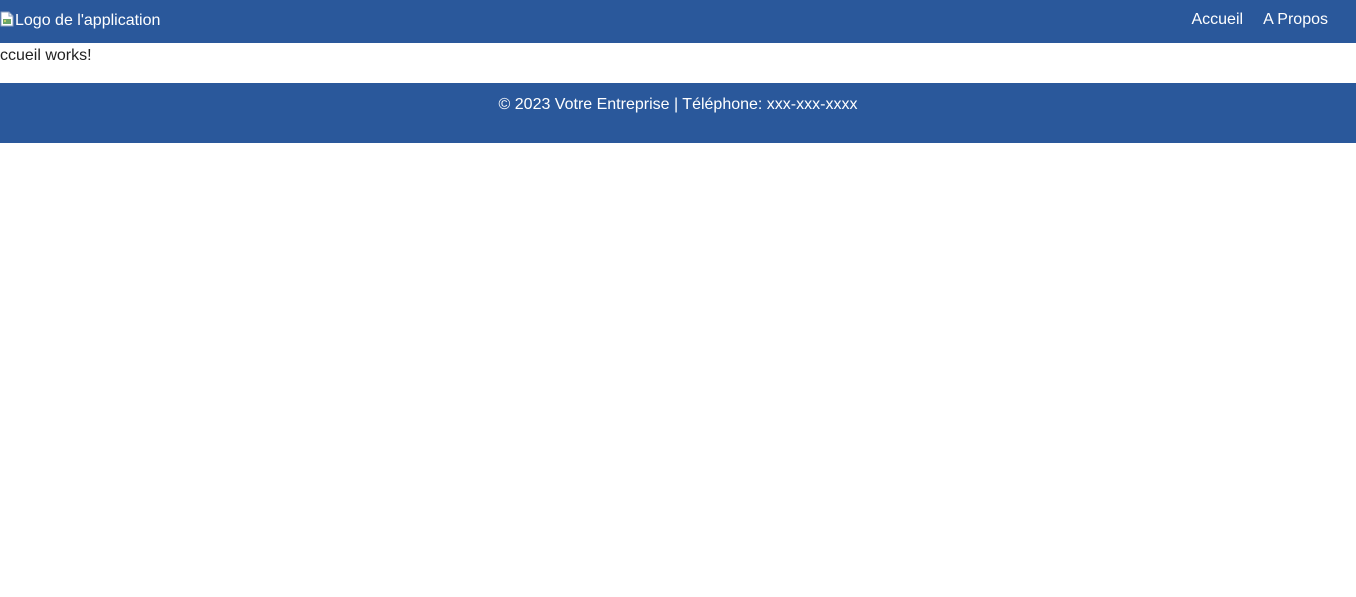  Describe the element at coordinates (1295, 20) in the screenshot. I see `nav-link-a-propos: A Propos` at that location.